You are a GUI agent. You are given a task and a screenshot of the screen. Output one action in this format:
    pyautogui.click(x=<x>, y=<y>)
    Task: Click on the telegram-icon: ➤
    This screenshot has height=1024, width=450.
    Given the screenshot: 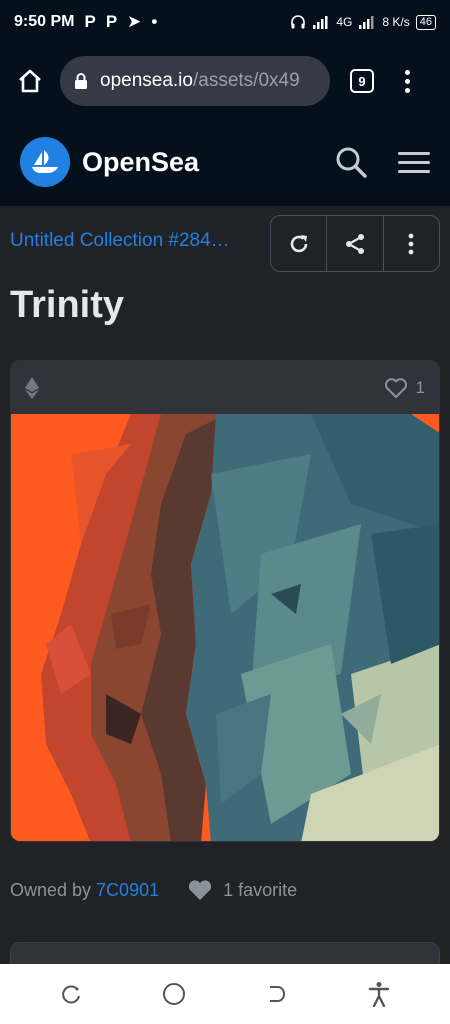 What is the action you would take?
    pyautogui.click(x=134, y=21)
    